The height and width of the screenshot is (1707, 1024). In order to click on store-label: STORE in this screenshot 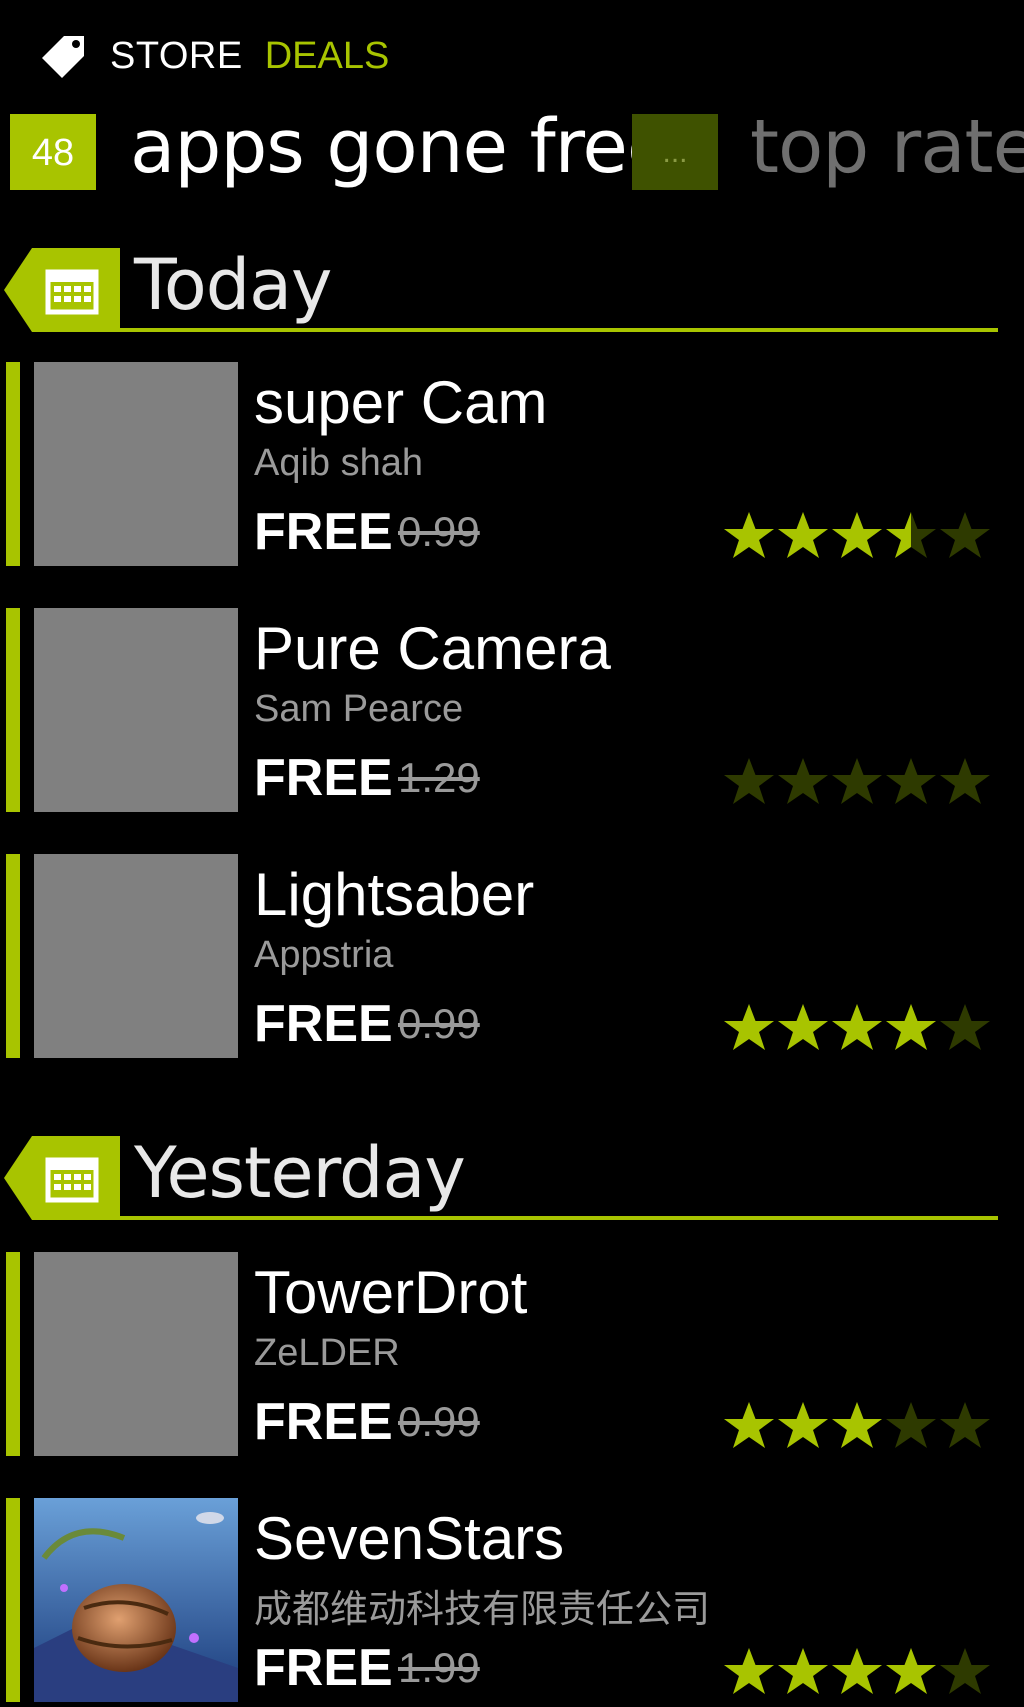, I will do `click(176, 55)`.